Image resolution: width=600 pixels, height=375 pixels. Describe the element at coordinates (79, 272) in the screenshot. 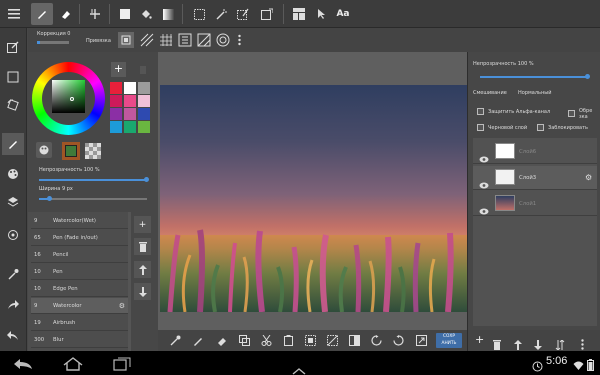

I see `brush-list-item: 10 Pen` at that location.